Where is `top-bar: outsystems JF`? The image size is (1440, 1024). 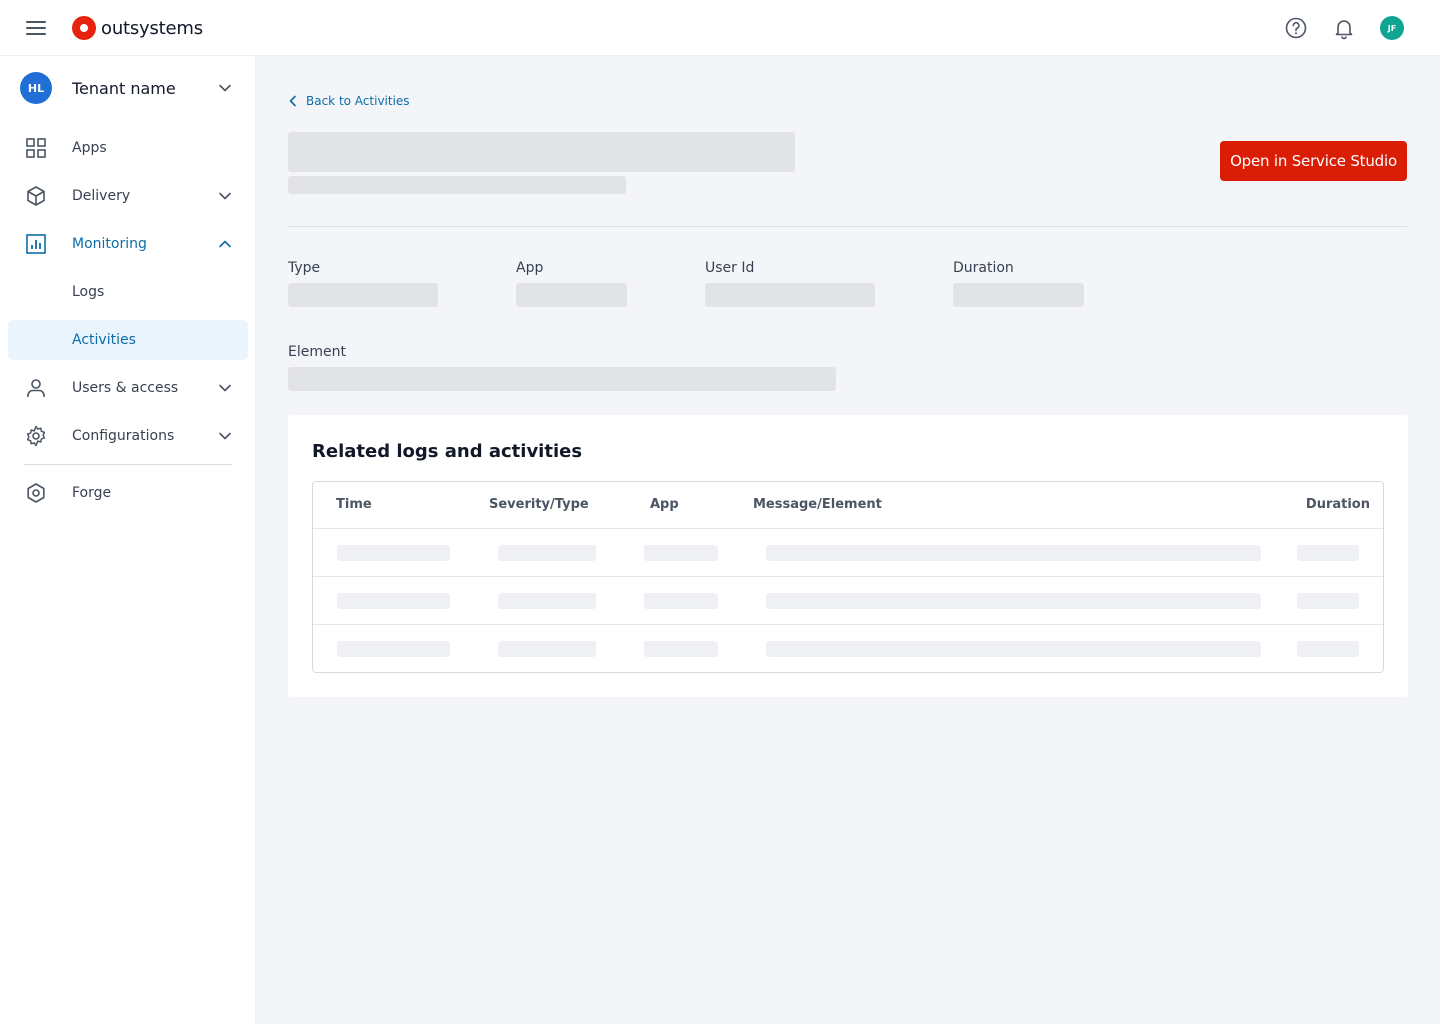 top-bar: outsystems JF is located at coordinates (720, 28).